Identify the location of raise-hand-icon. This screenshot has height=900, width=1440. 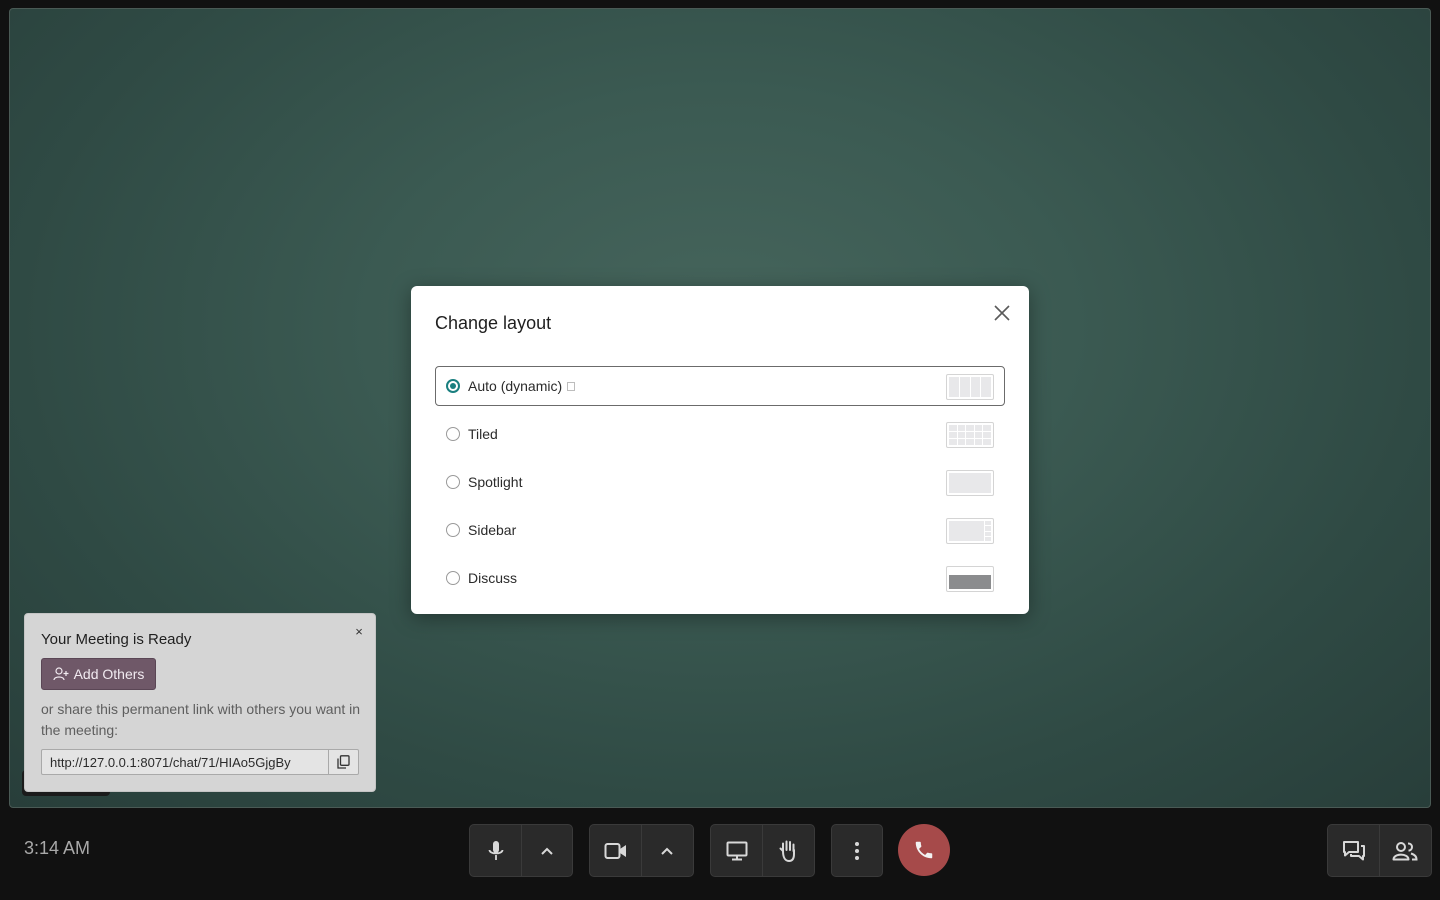
(787, 851).